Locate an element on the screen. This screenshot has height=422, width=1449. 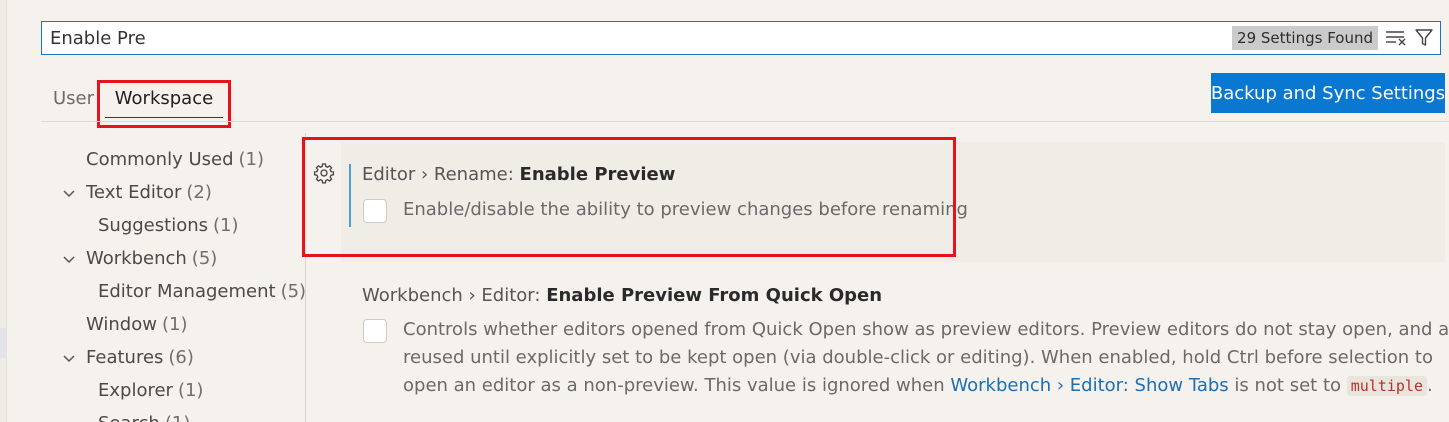
toc-item-search: Search (1) is located at coordinates (144, 417).